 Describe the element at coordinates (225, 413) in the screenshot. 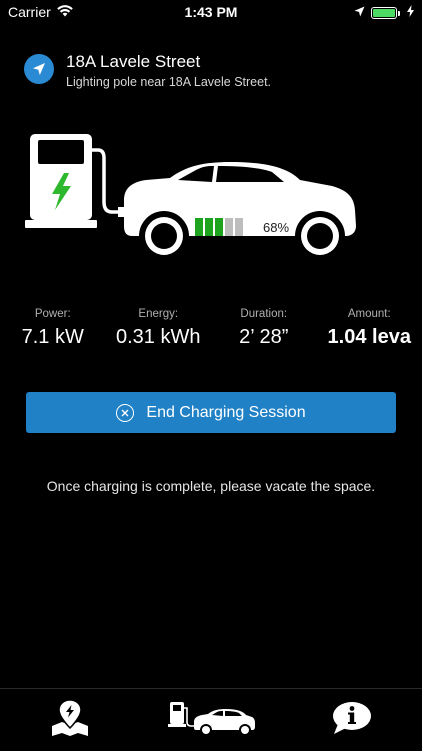

I see `end-charging-label: End Charging Session` at that location.